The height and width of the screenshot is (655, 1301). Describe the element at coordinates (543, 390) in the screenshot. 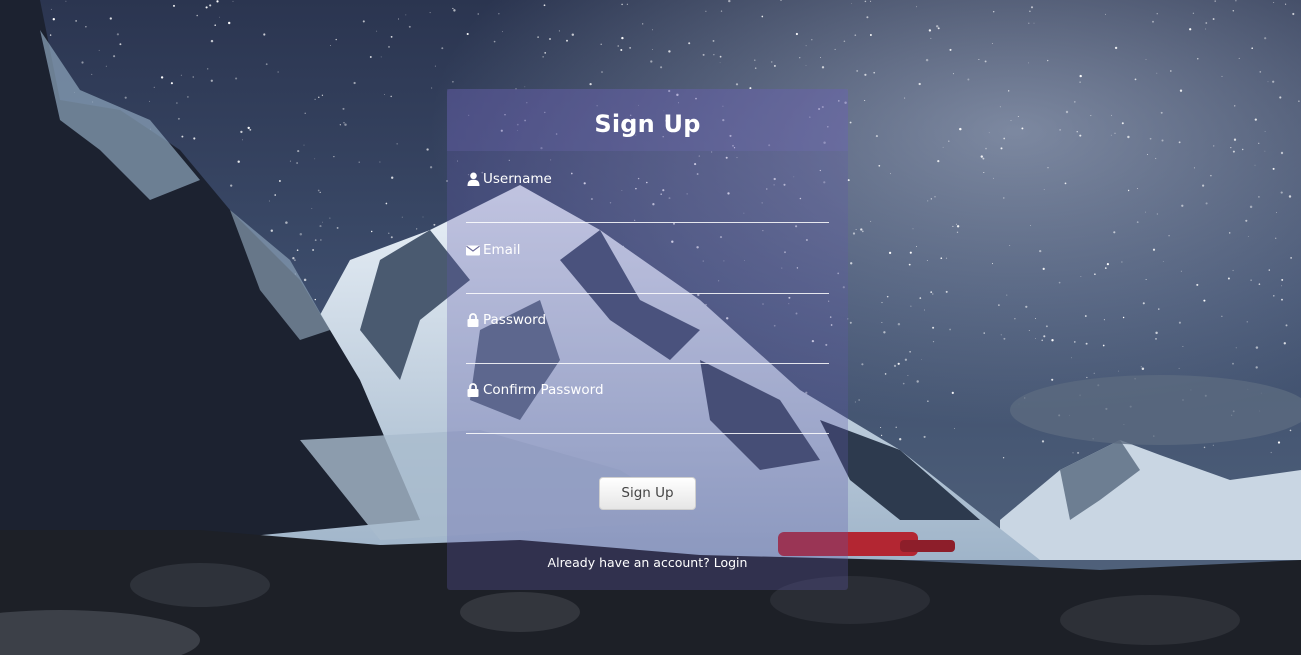

I see `confirm-password-label-text: Confirm Password` at that location.